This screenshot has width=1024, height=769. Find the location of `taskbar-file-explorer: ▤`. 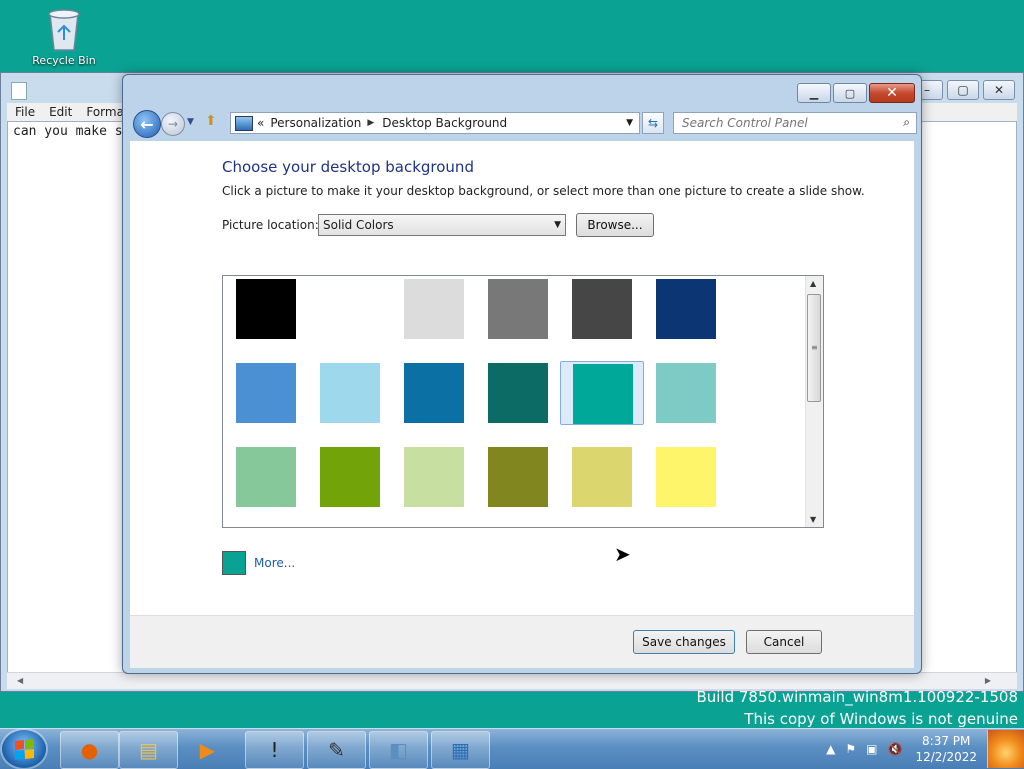

taskbar-file-explorer: ▤ is located at coordinates (148, 750).